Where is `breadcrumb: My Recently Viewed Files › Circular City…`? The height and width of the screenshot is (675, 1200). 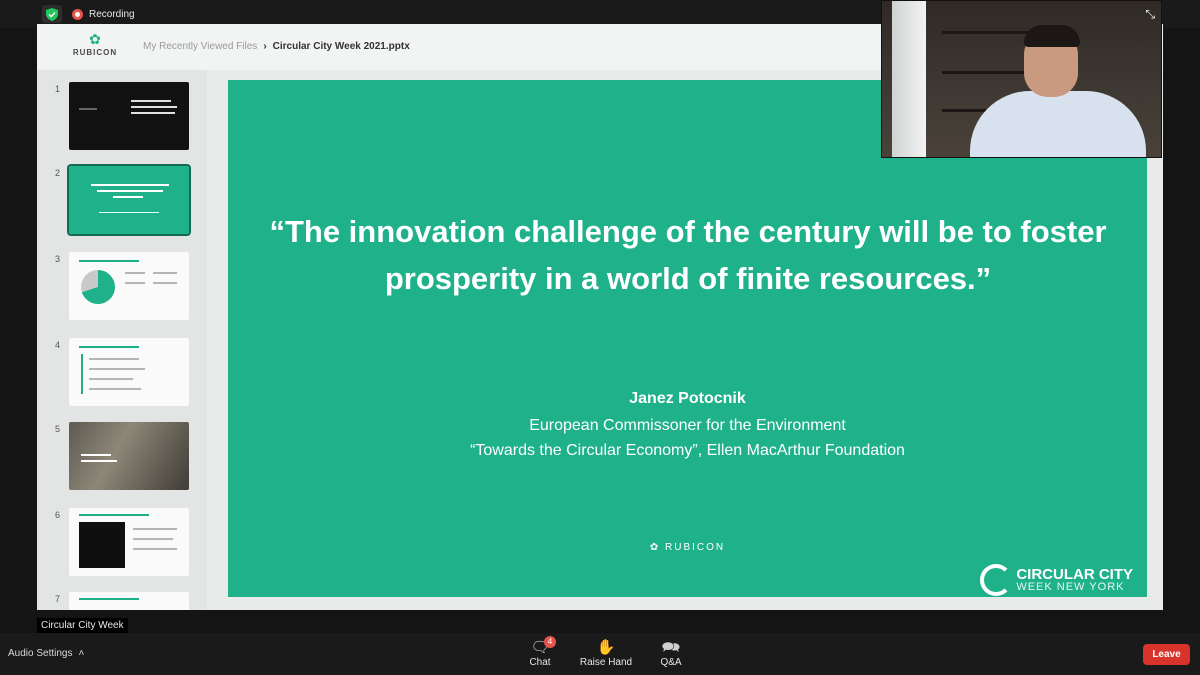
breadcrumb: My Recently Viewed Files › Circular City… is located at coordinates (276, 46).